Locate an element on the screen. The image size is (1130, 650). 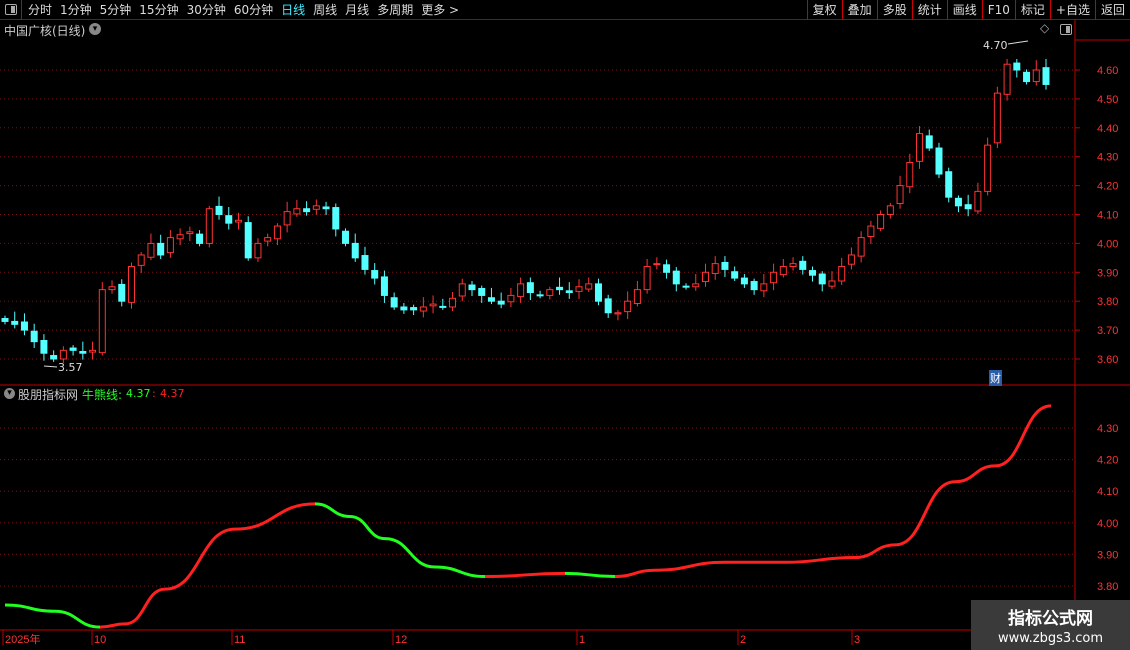
indicator-value-red: 4.37 is located at coordinates (172, 393).